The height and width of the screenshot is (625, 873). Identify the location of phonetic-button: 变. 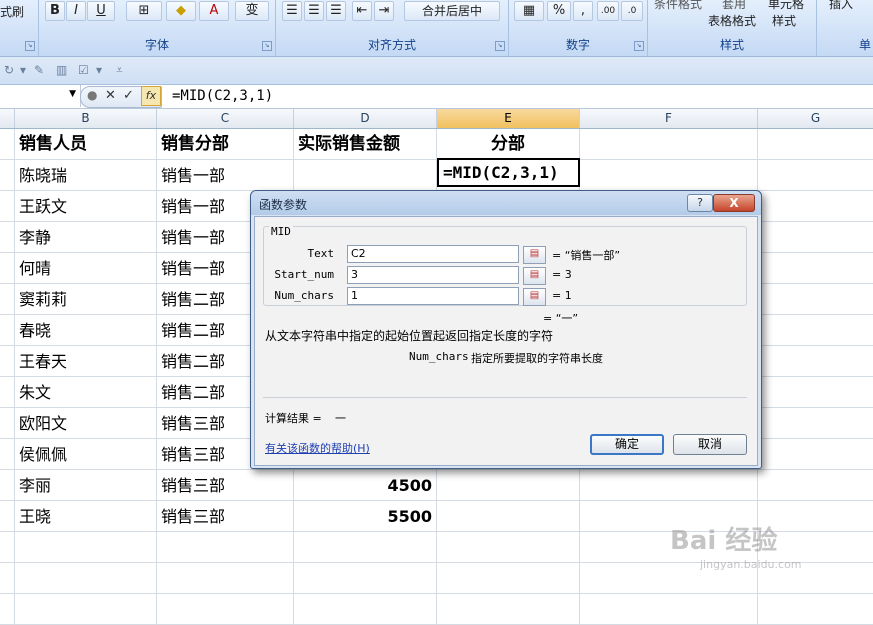
(252, 11).